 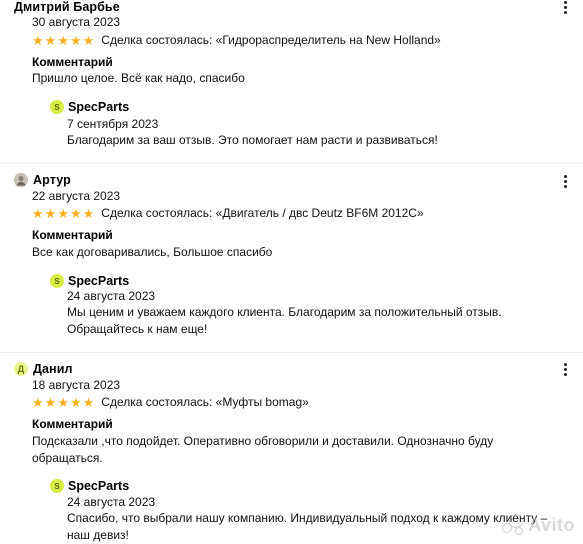 I want to click on review-header: Дмитрий Барбье, so click(x=67, y=7).